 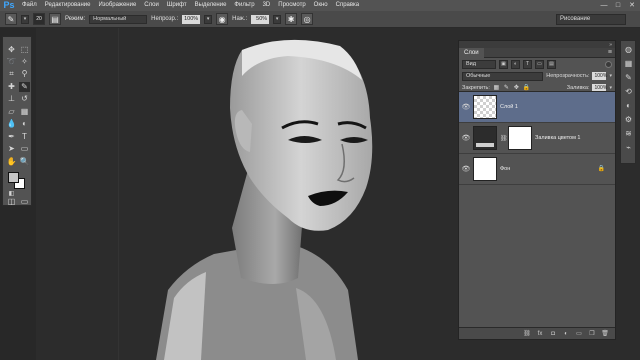 I want to click on healing-brush-icon: ✚, so click(x=11, y=87).